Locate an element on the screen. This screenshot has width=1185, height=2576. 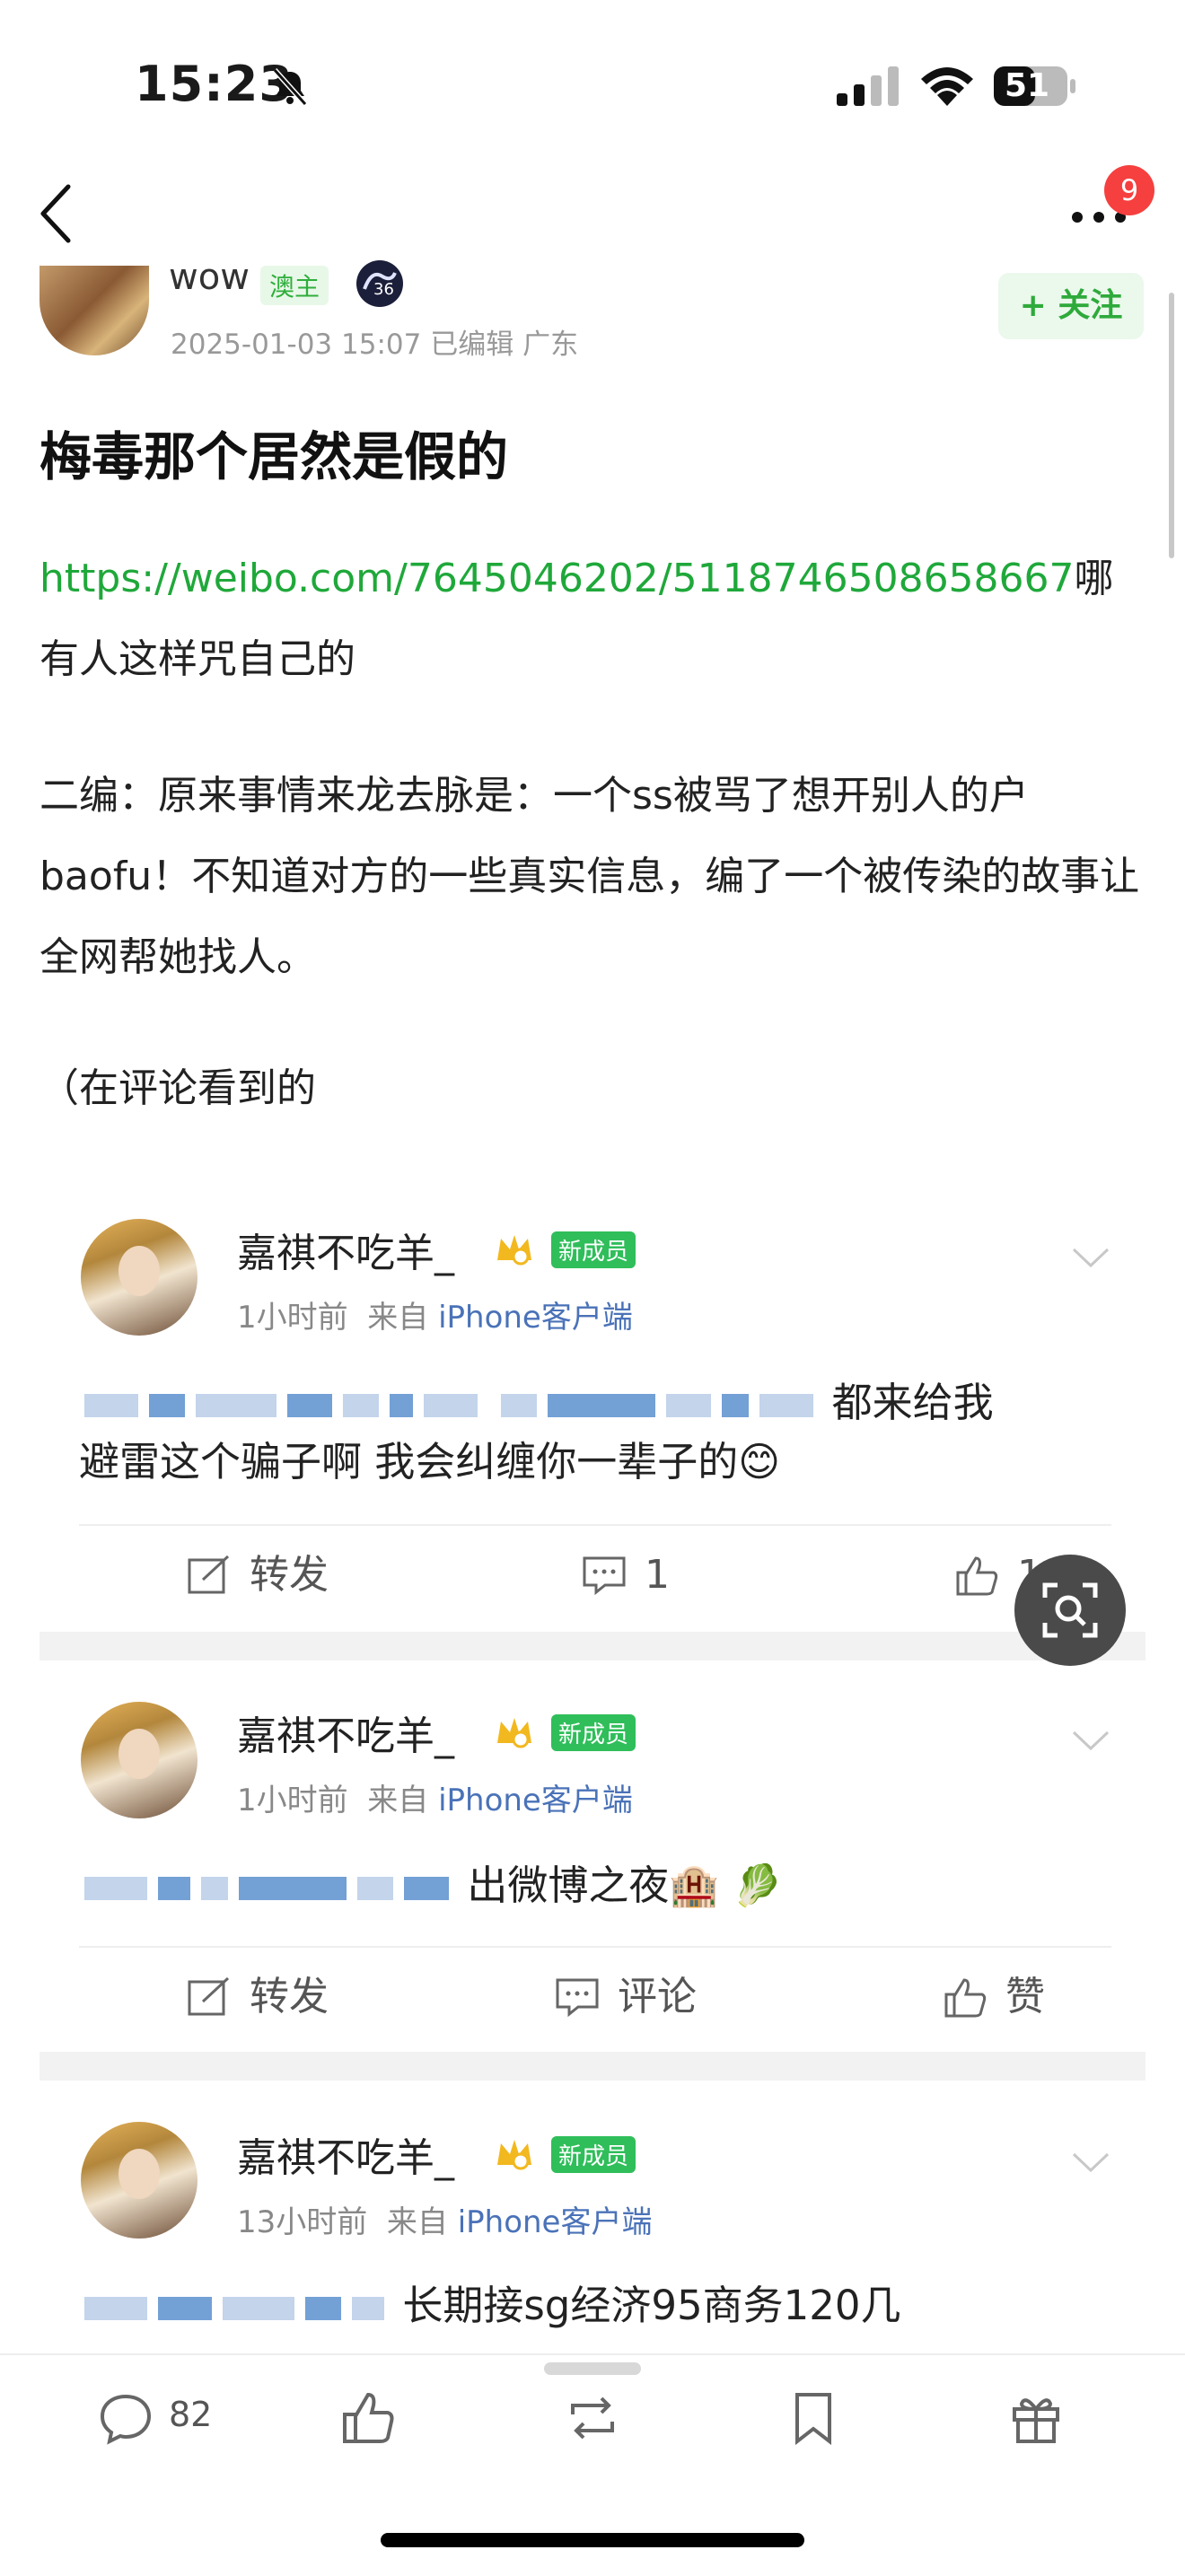
follow-button: + 关注 is located at coordinates (1071, 306).